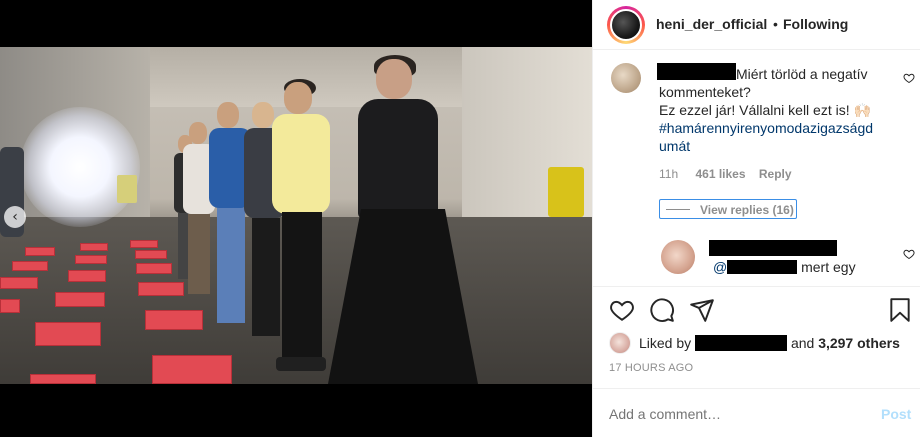  What do you see at coordinates (775, 174) in the screenshot?
I see `reply-button: Reply` at bounding box center [775, 174].